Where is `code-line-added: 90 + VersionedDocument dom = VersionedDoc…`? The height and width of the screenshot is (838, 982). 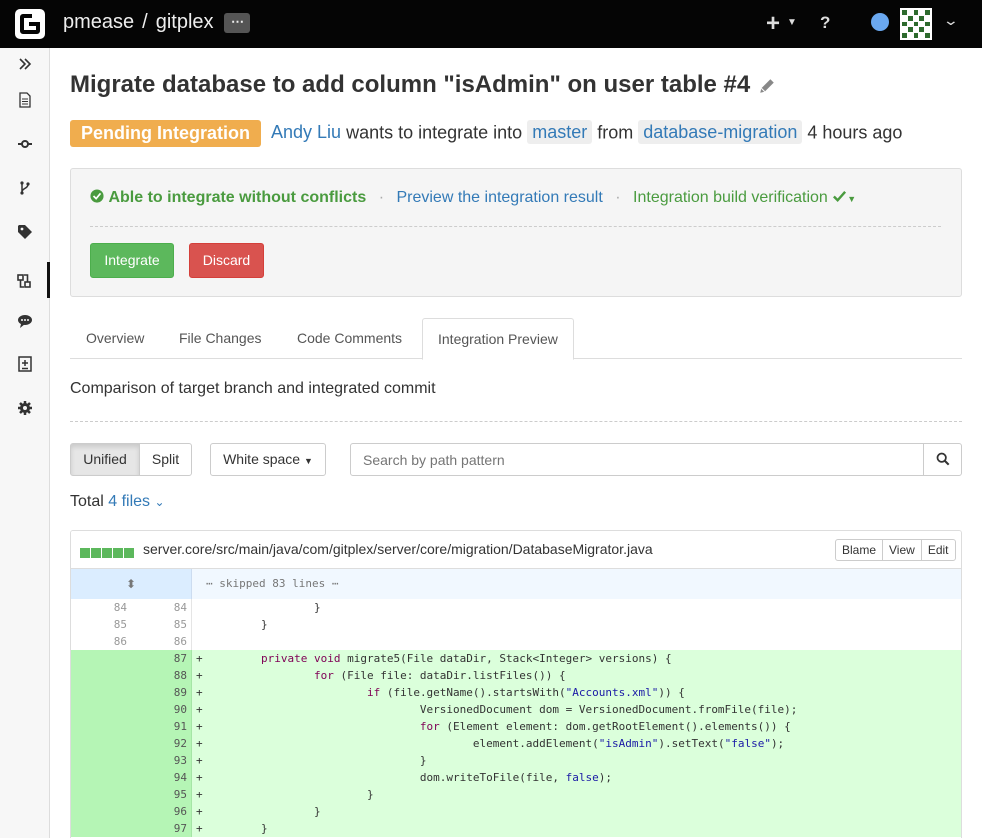
code-line-added: 90 + VersionedDocument dom = VersionedDoc… is located at coordinates (516, 709).